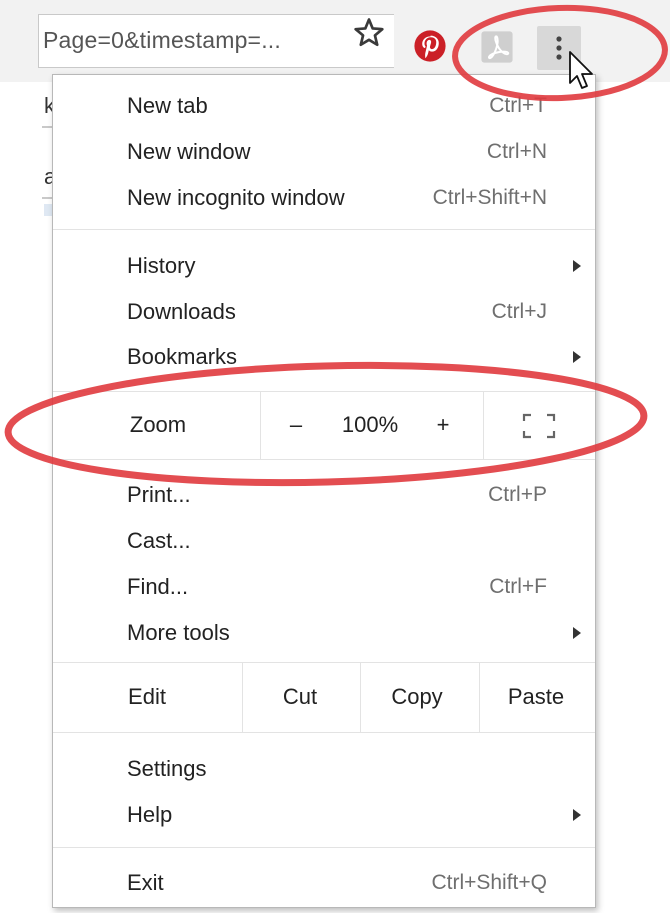 The image size is (670, 913). What do you see at coordinates (189, 151) in the screenshot?
I see `menu-item-label: New window` at bounding box center [189, 151].